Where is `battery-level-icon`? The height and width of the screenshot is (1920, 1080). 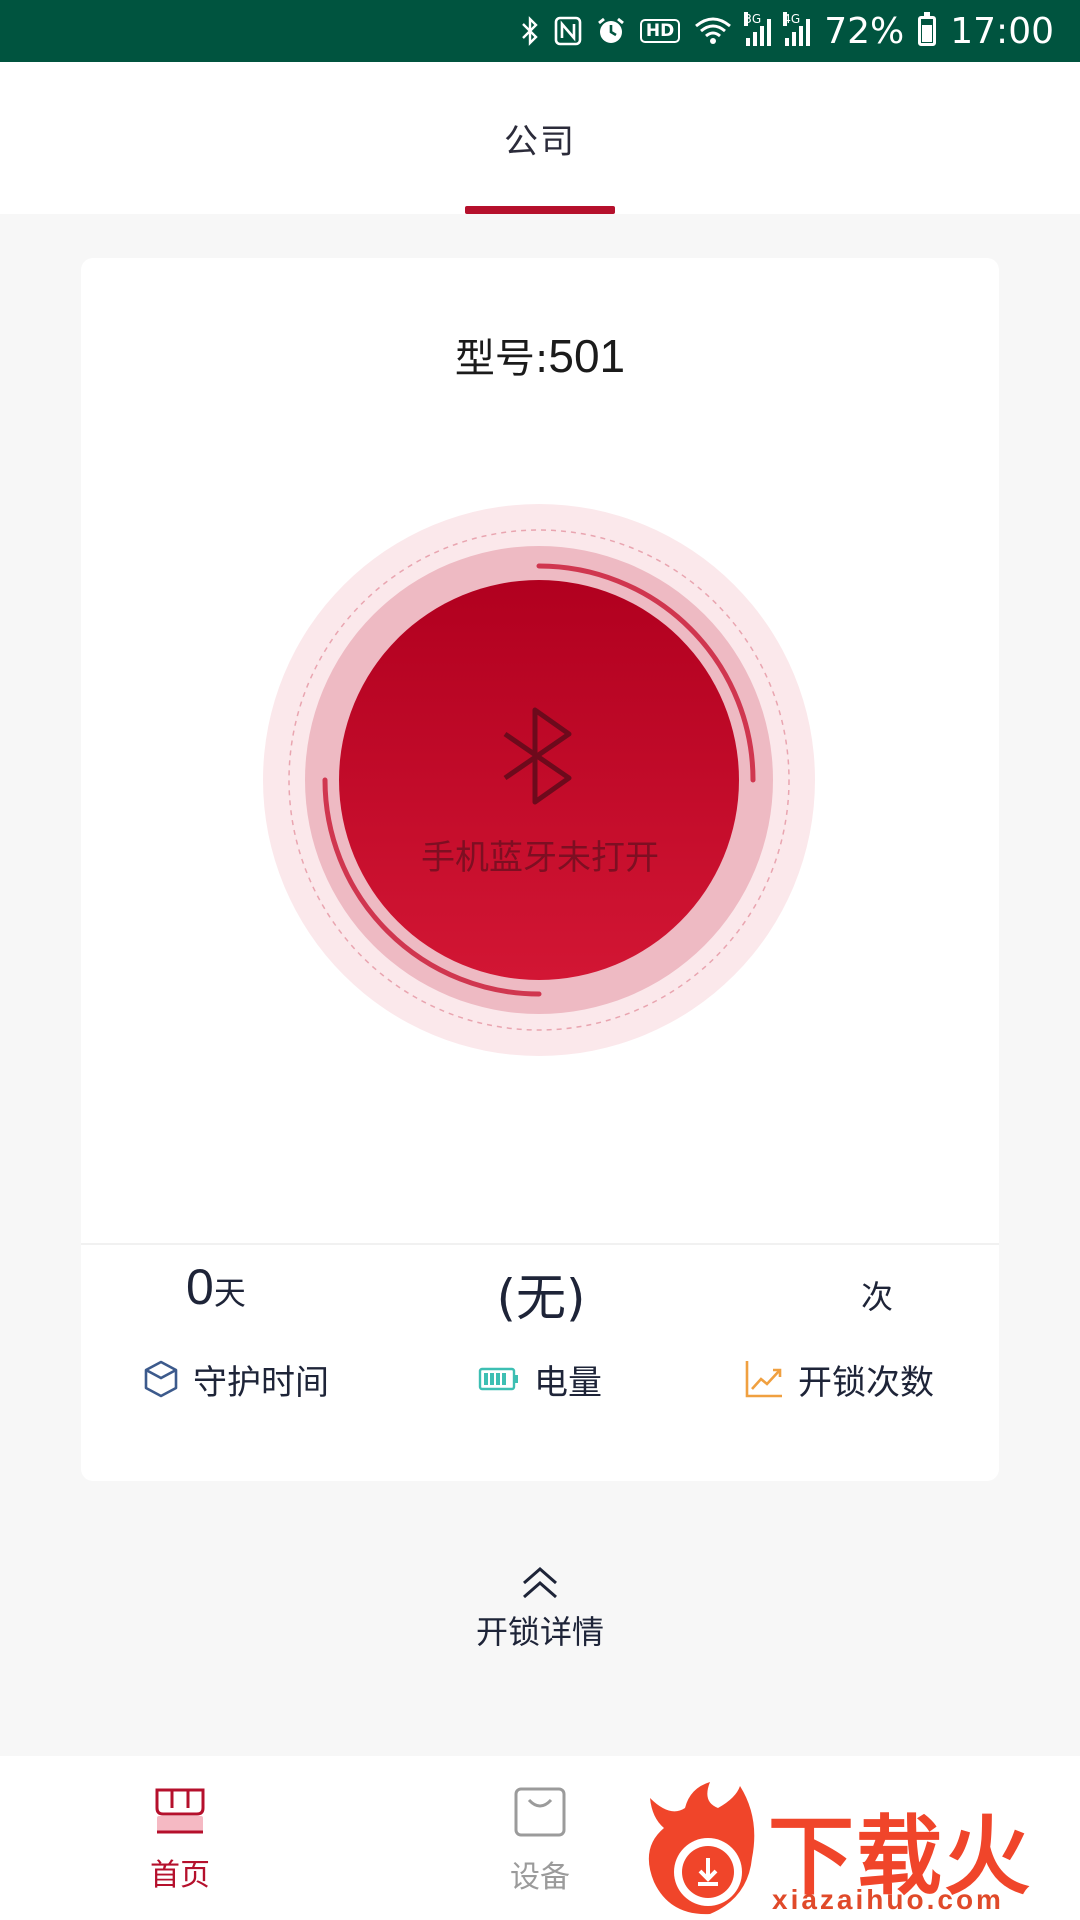
battery-level-icon is located at coordinates (498, 1379).